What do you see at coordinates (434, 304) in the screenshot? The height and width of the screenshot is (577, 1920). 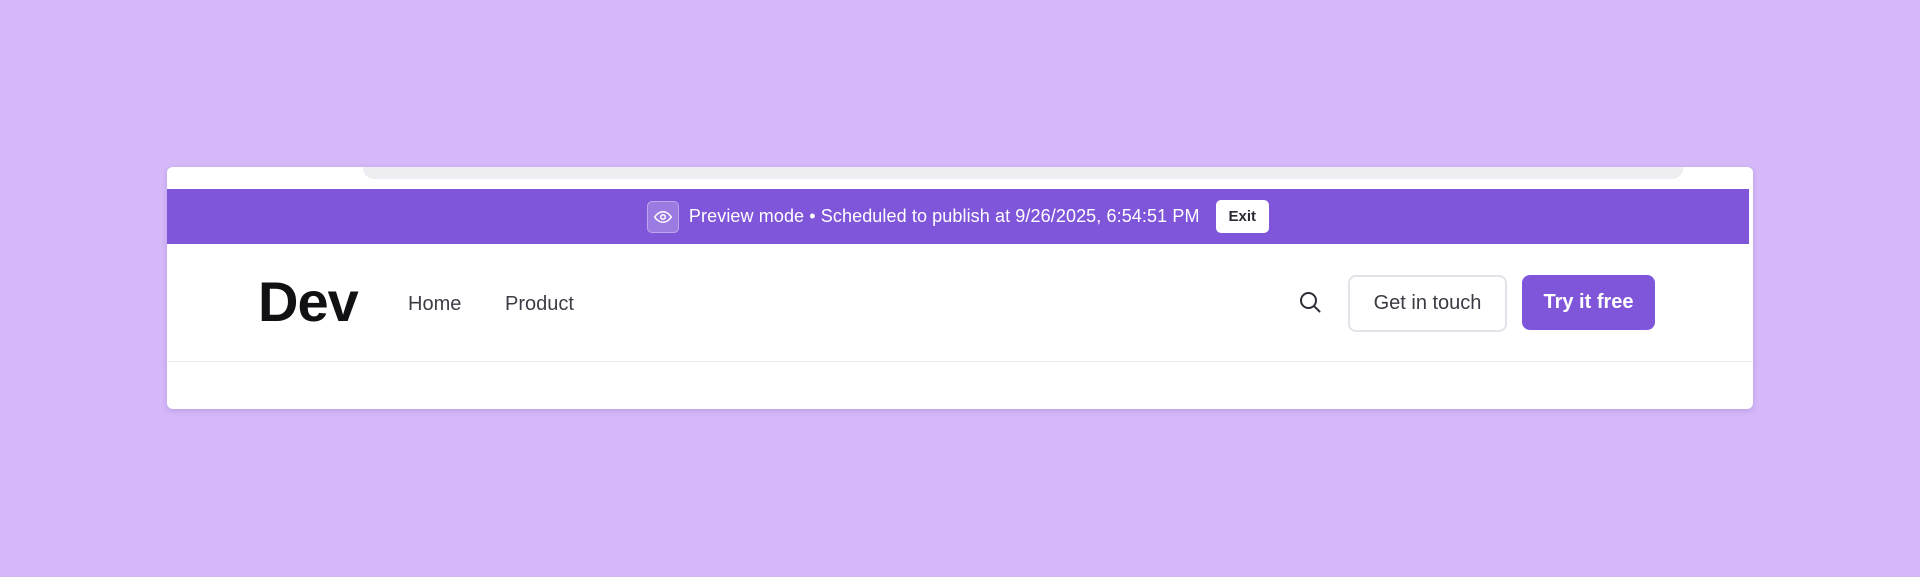 I see `nav-link-home: Home` at bounding box center [434, 304].